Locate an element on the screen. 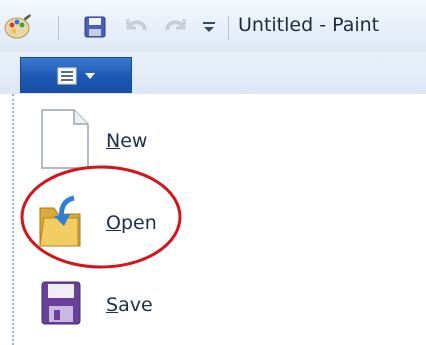  menu-item-label: Save is located at coordinates (129, 305).